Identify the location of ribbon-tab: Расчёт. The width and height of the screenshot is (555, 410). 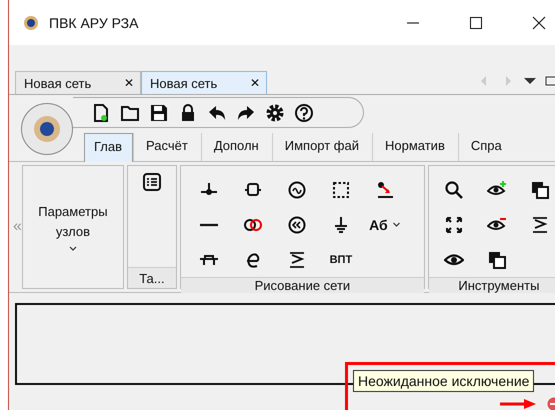
(167, 147).